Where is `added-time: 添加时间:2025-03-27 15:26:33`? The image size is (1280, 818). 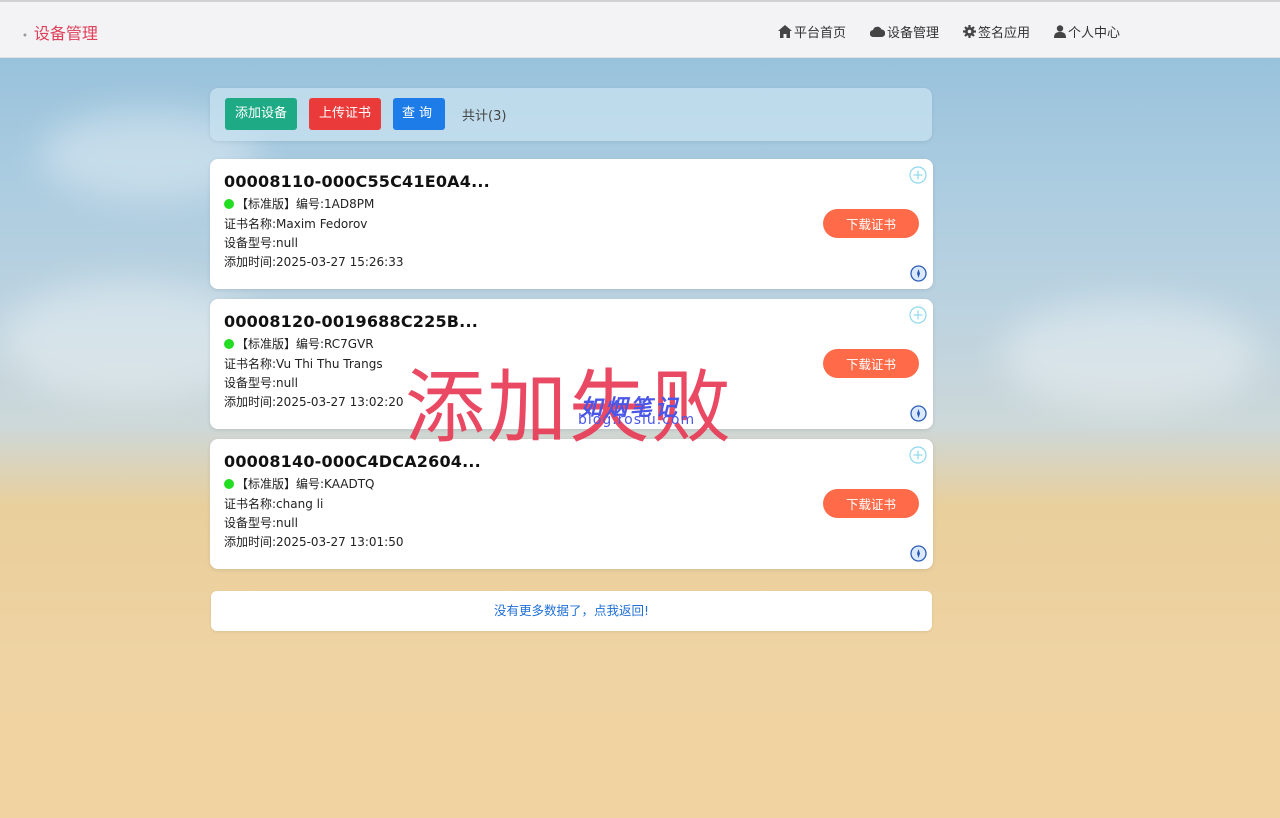
added-time: 添加时间:2025-03-27 15:26:33 is located at coordinates (314, 262).